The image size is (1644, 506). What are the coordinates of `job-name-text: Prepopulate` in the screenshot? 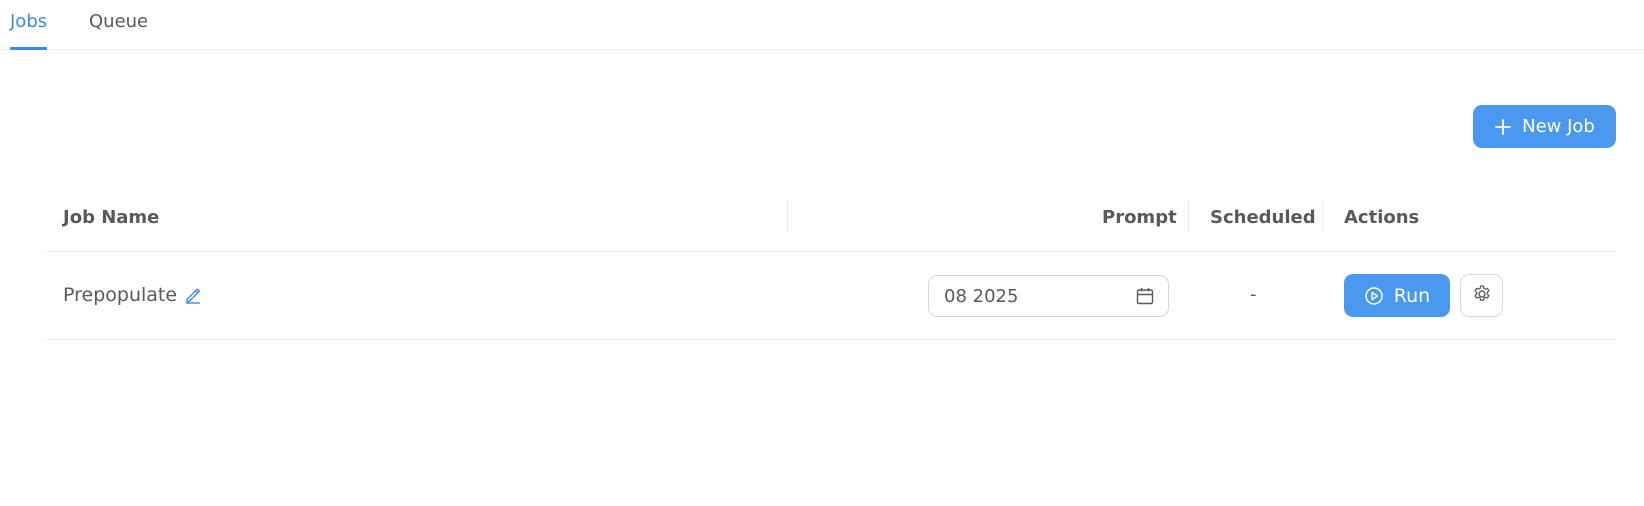 It's located at (120, 295).